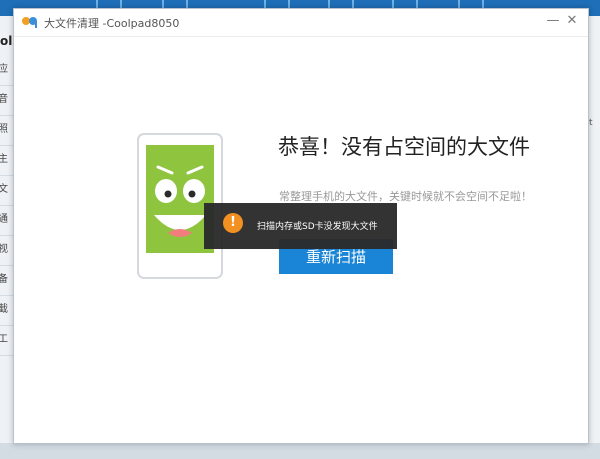 The width and height of the screenshot is (600, 459). What do you see at coordinates (7, 190) in the screenshot?
I see `sidebar-item: 文` at bounding box center [7, 190].